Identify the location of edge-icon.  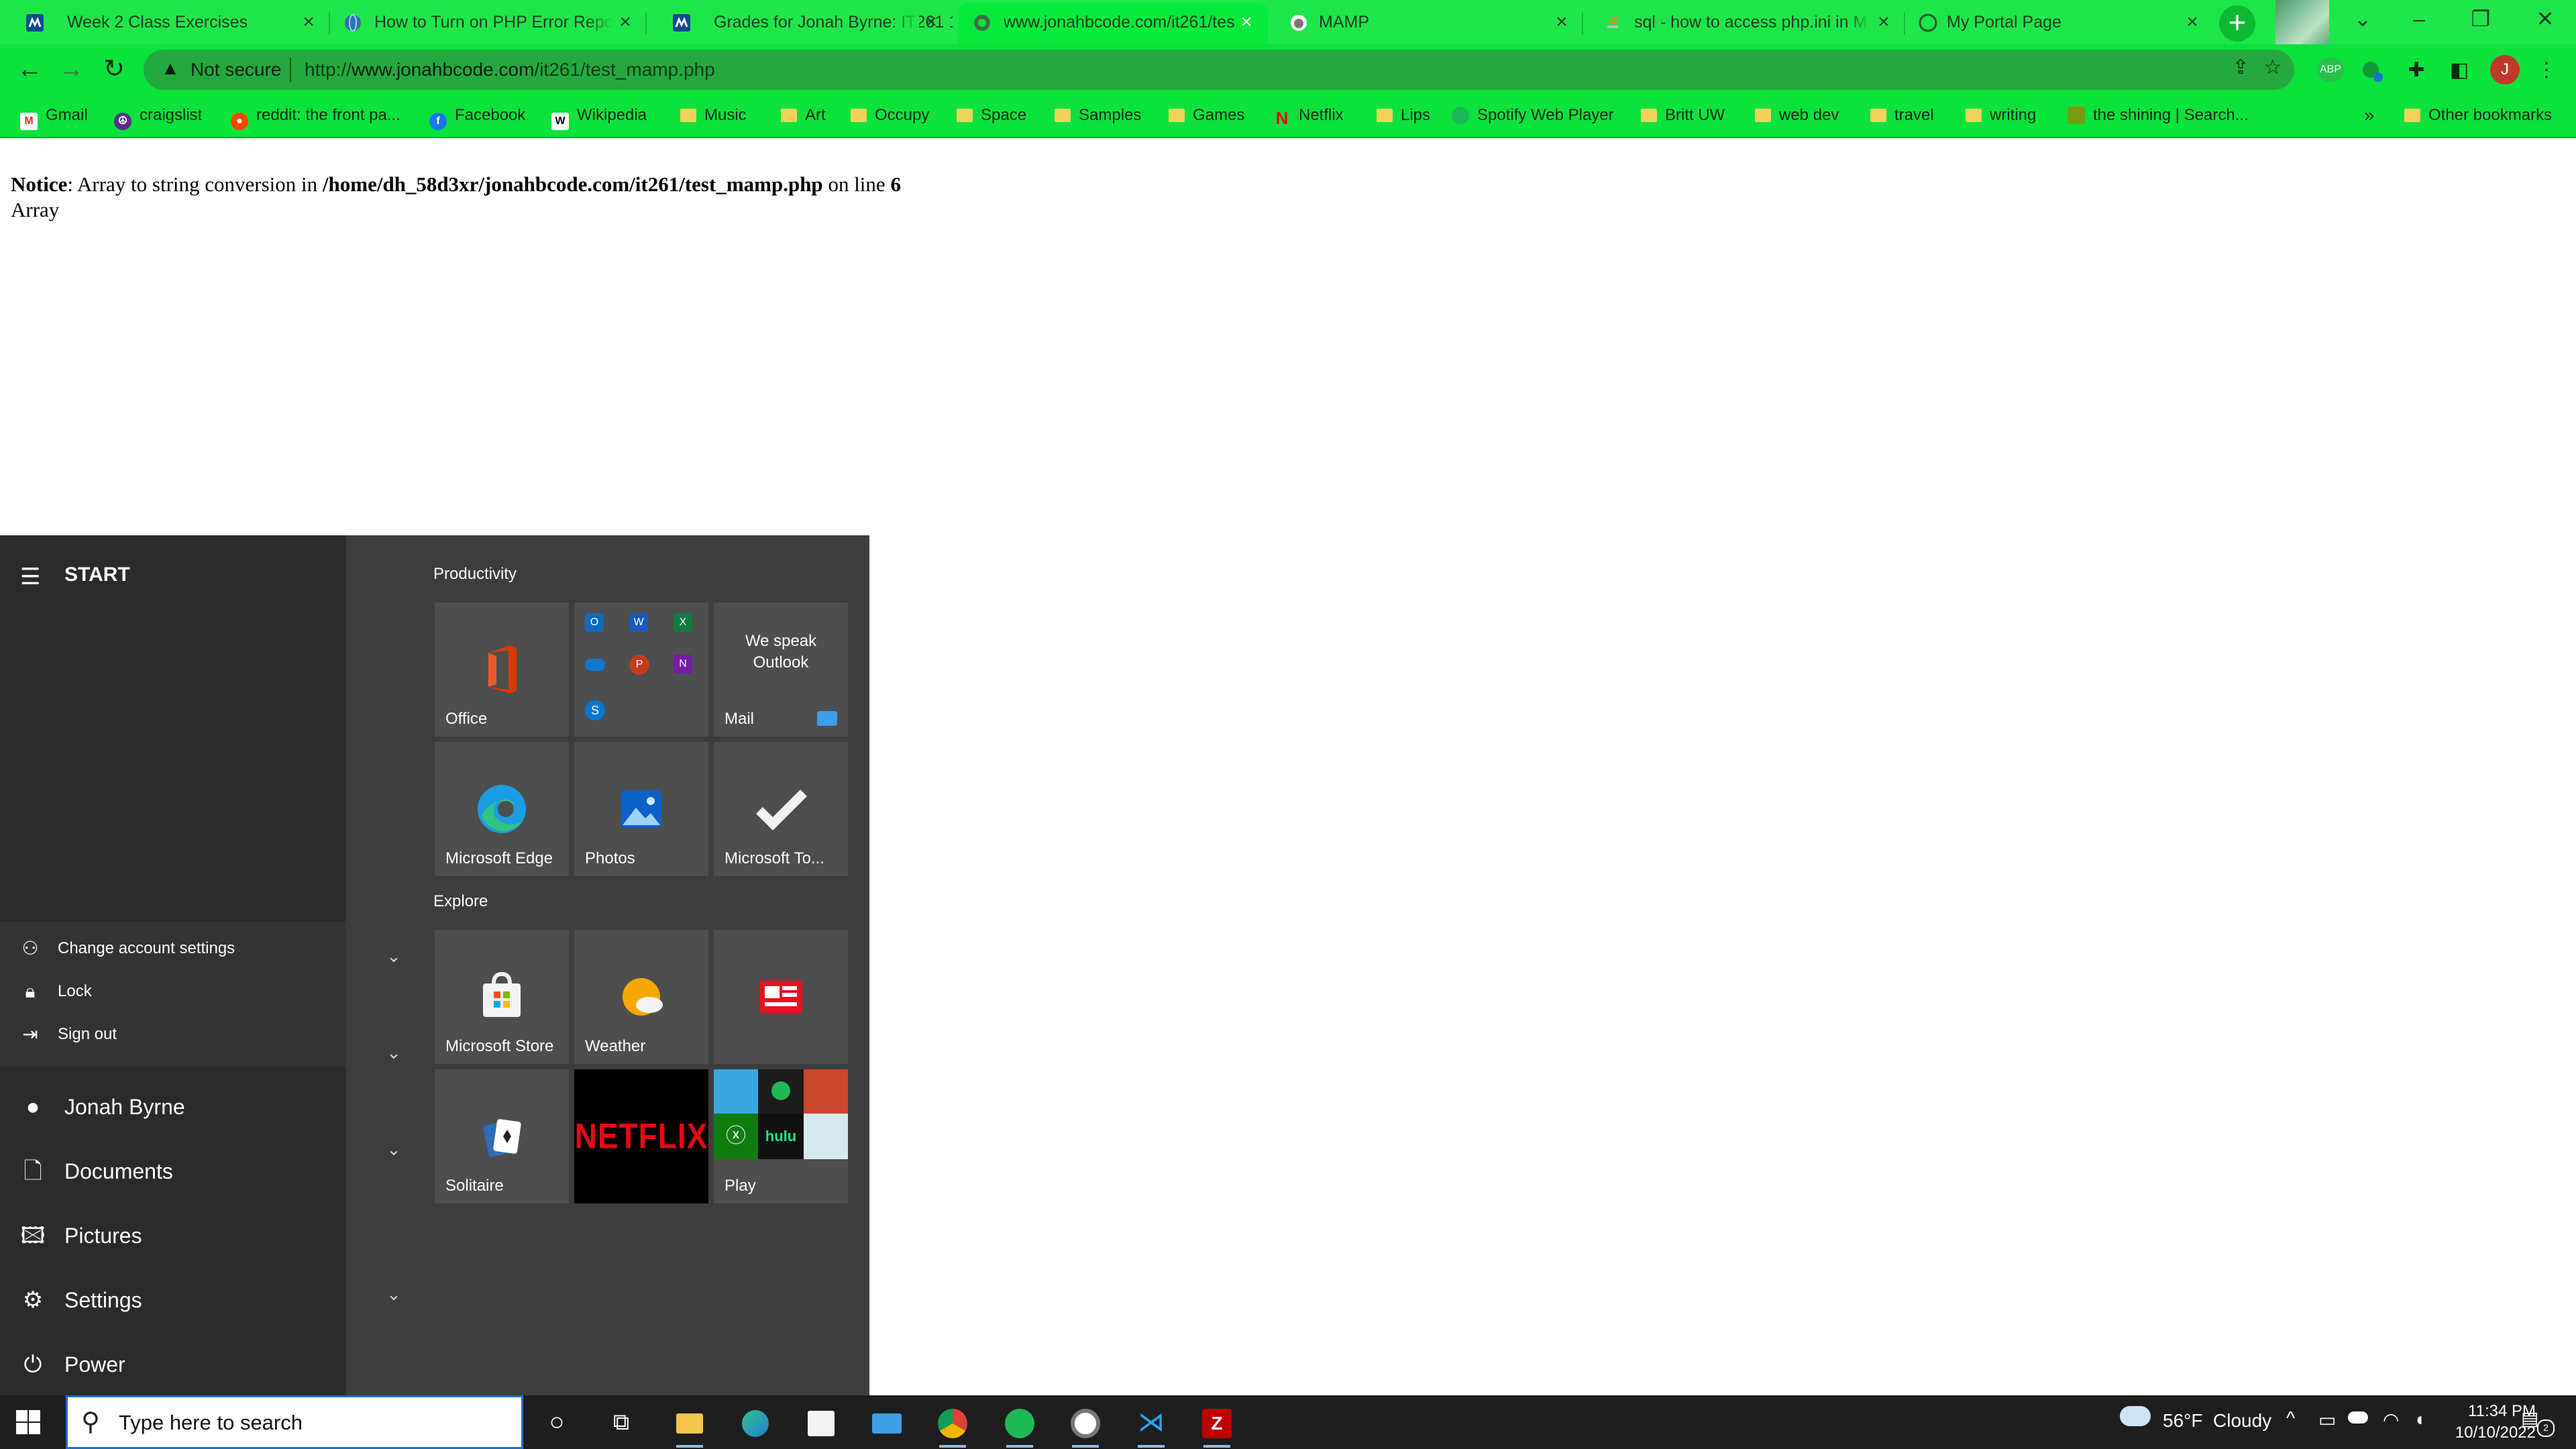
(755, 1422).